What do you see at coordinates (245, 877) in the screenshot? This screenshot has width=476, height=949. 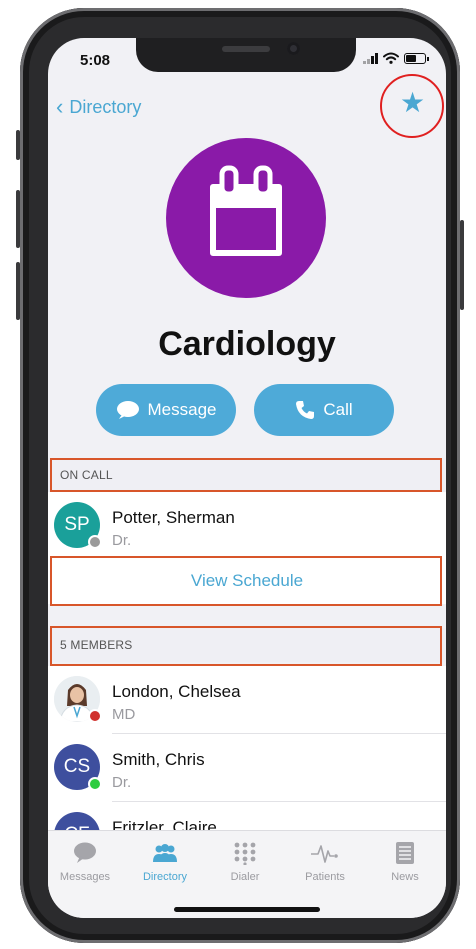 I see `tab-label: Dialer` at bounding box center [245, 877].